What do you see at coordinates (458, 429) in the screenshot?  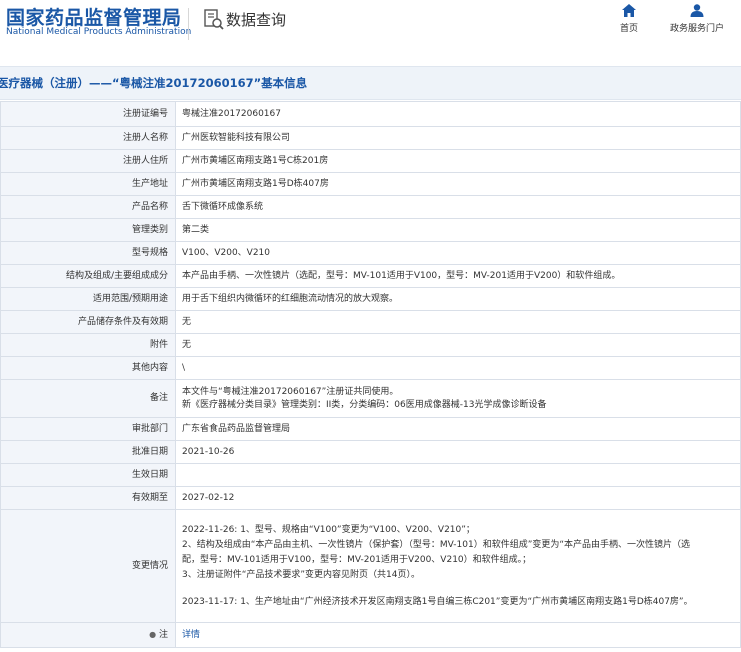 I see `field-value-approval-dept: 广东省食品药品监督管理局` at bounding box center [458, 429].